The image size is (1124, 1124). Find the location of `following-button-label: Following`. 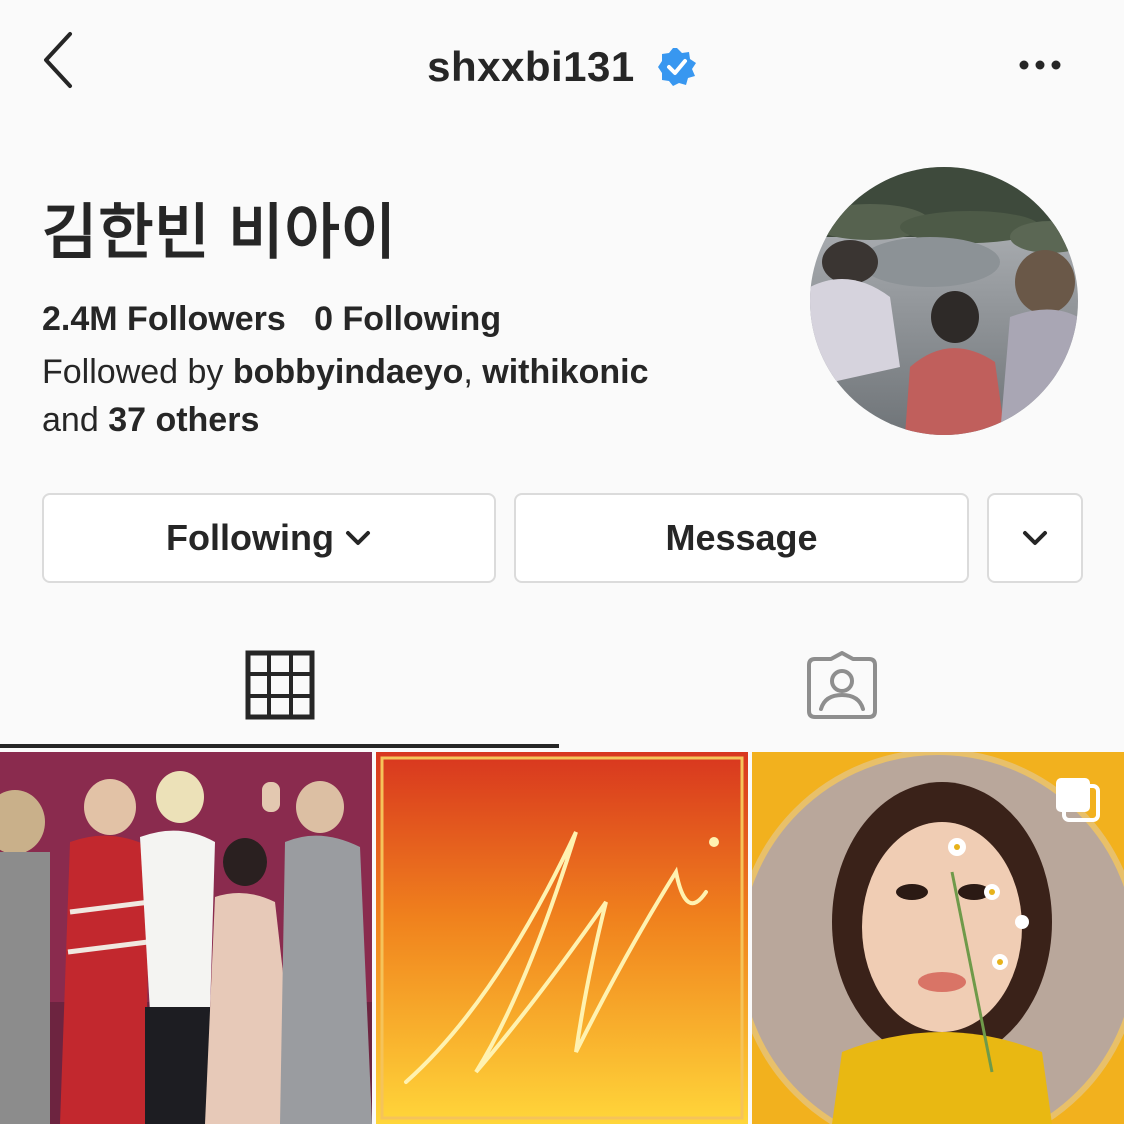

following-button-label: Following is located at coordinates (250, 537).